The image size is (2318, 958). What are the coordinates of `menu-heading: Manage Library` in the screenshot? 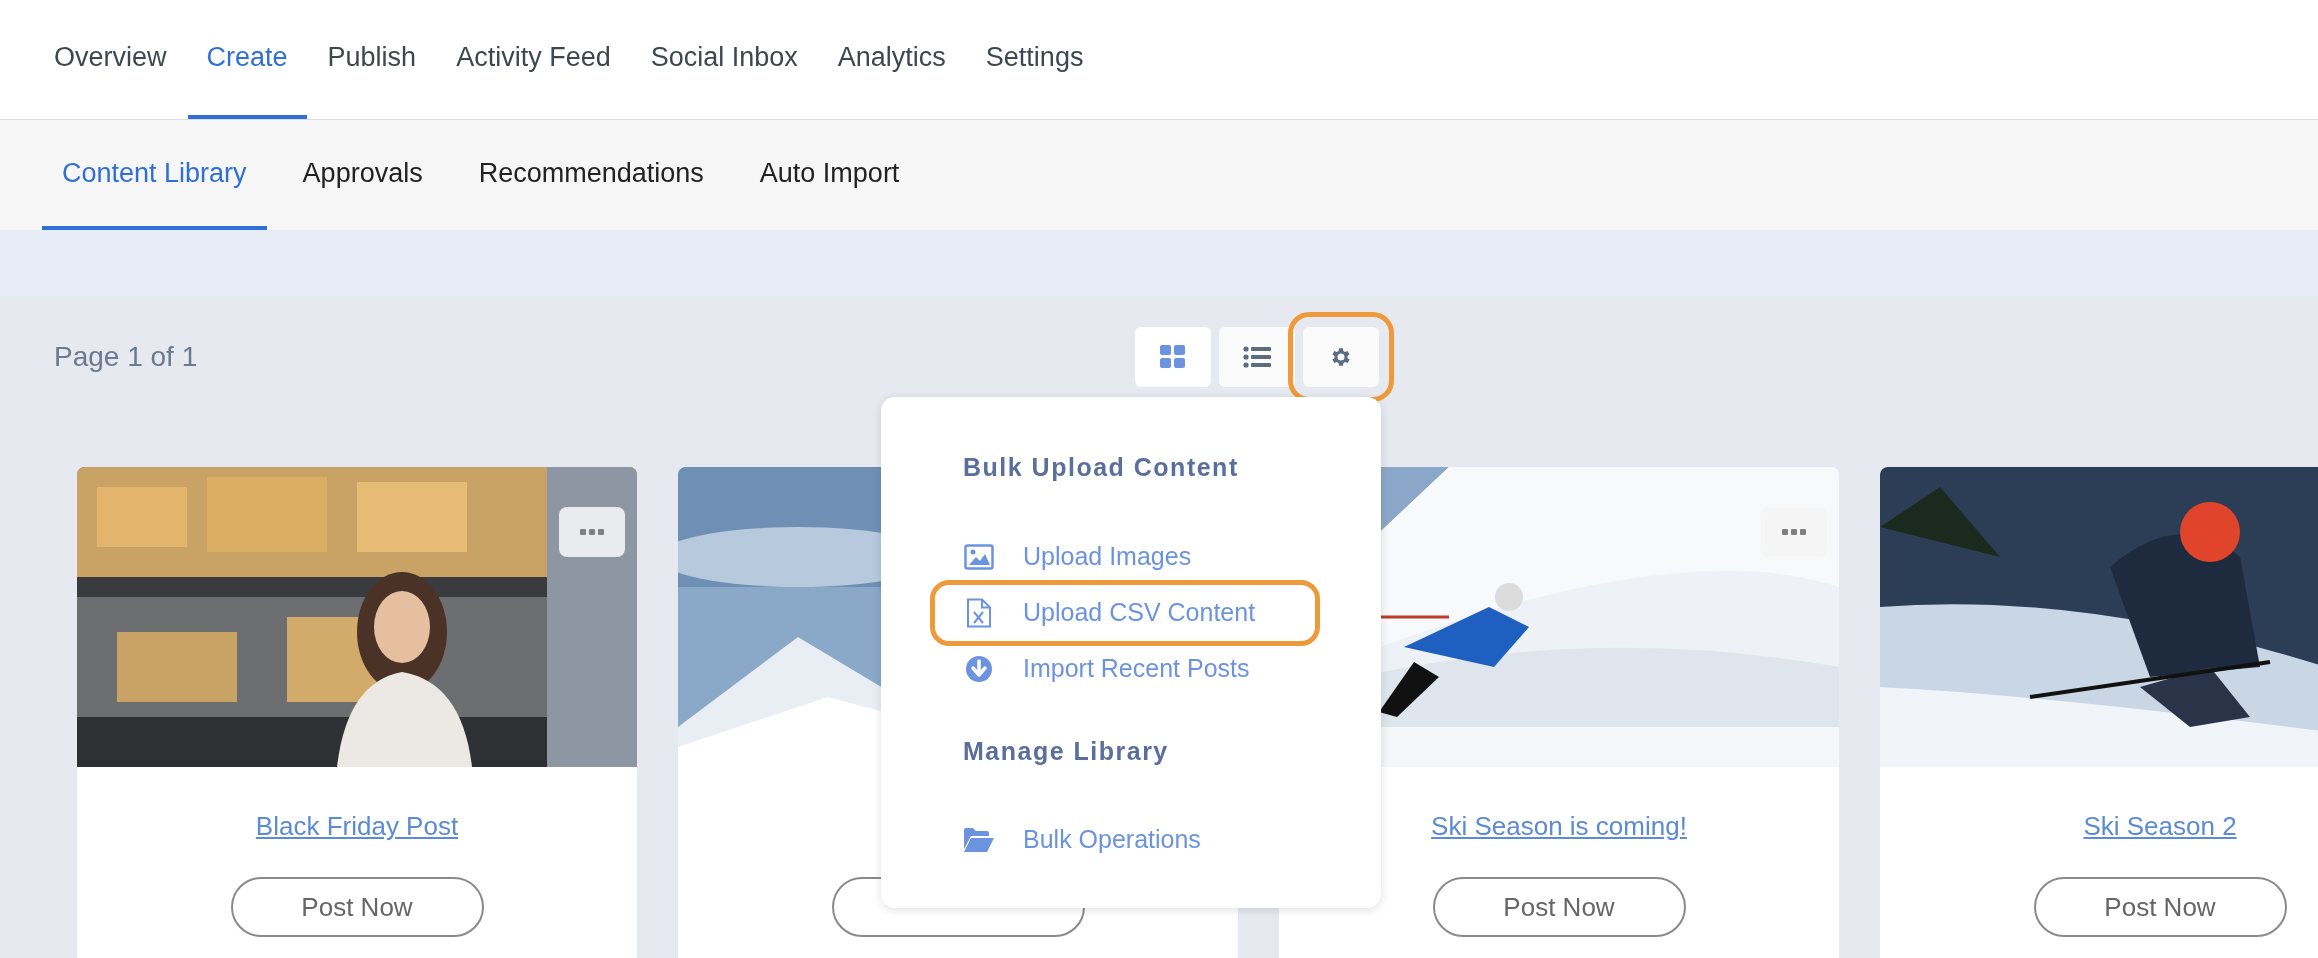 It's located at (1066, 751).